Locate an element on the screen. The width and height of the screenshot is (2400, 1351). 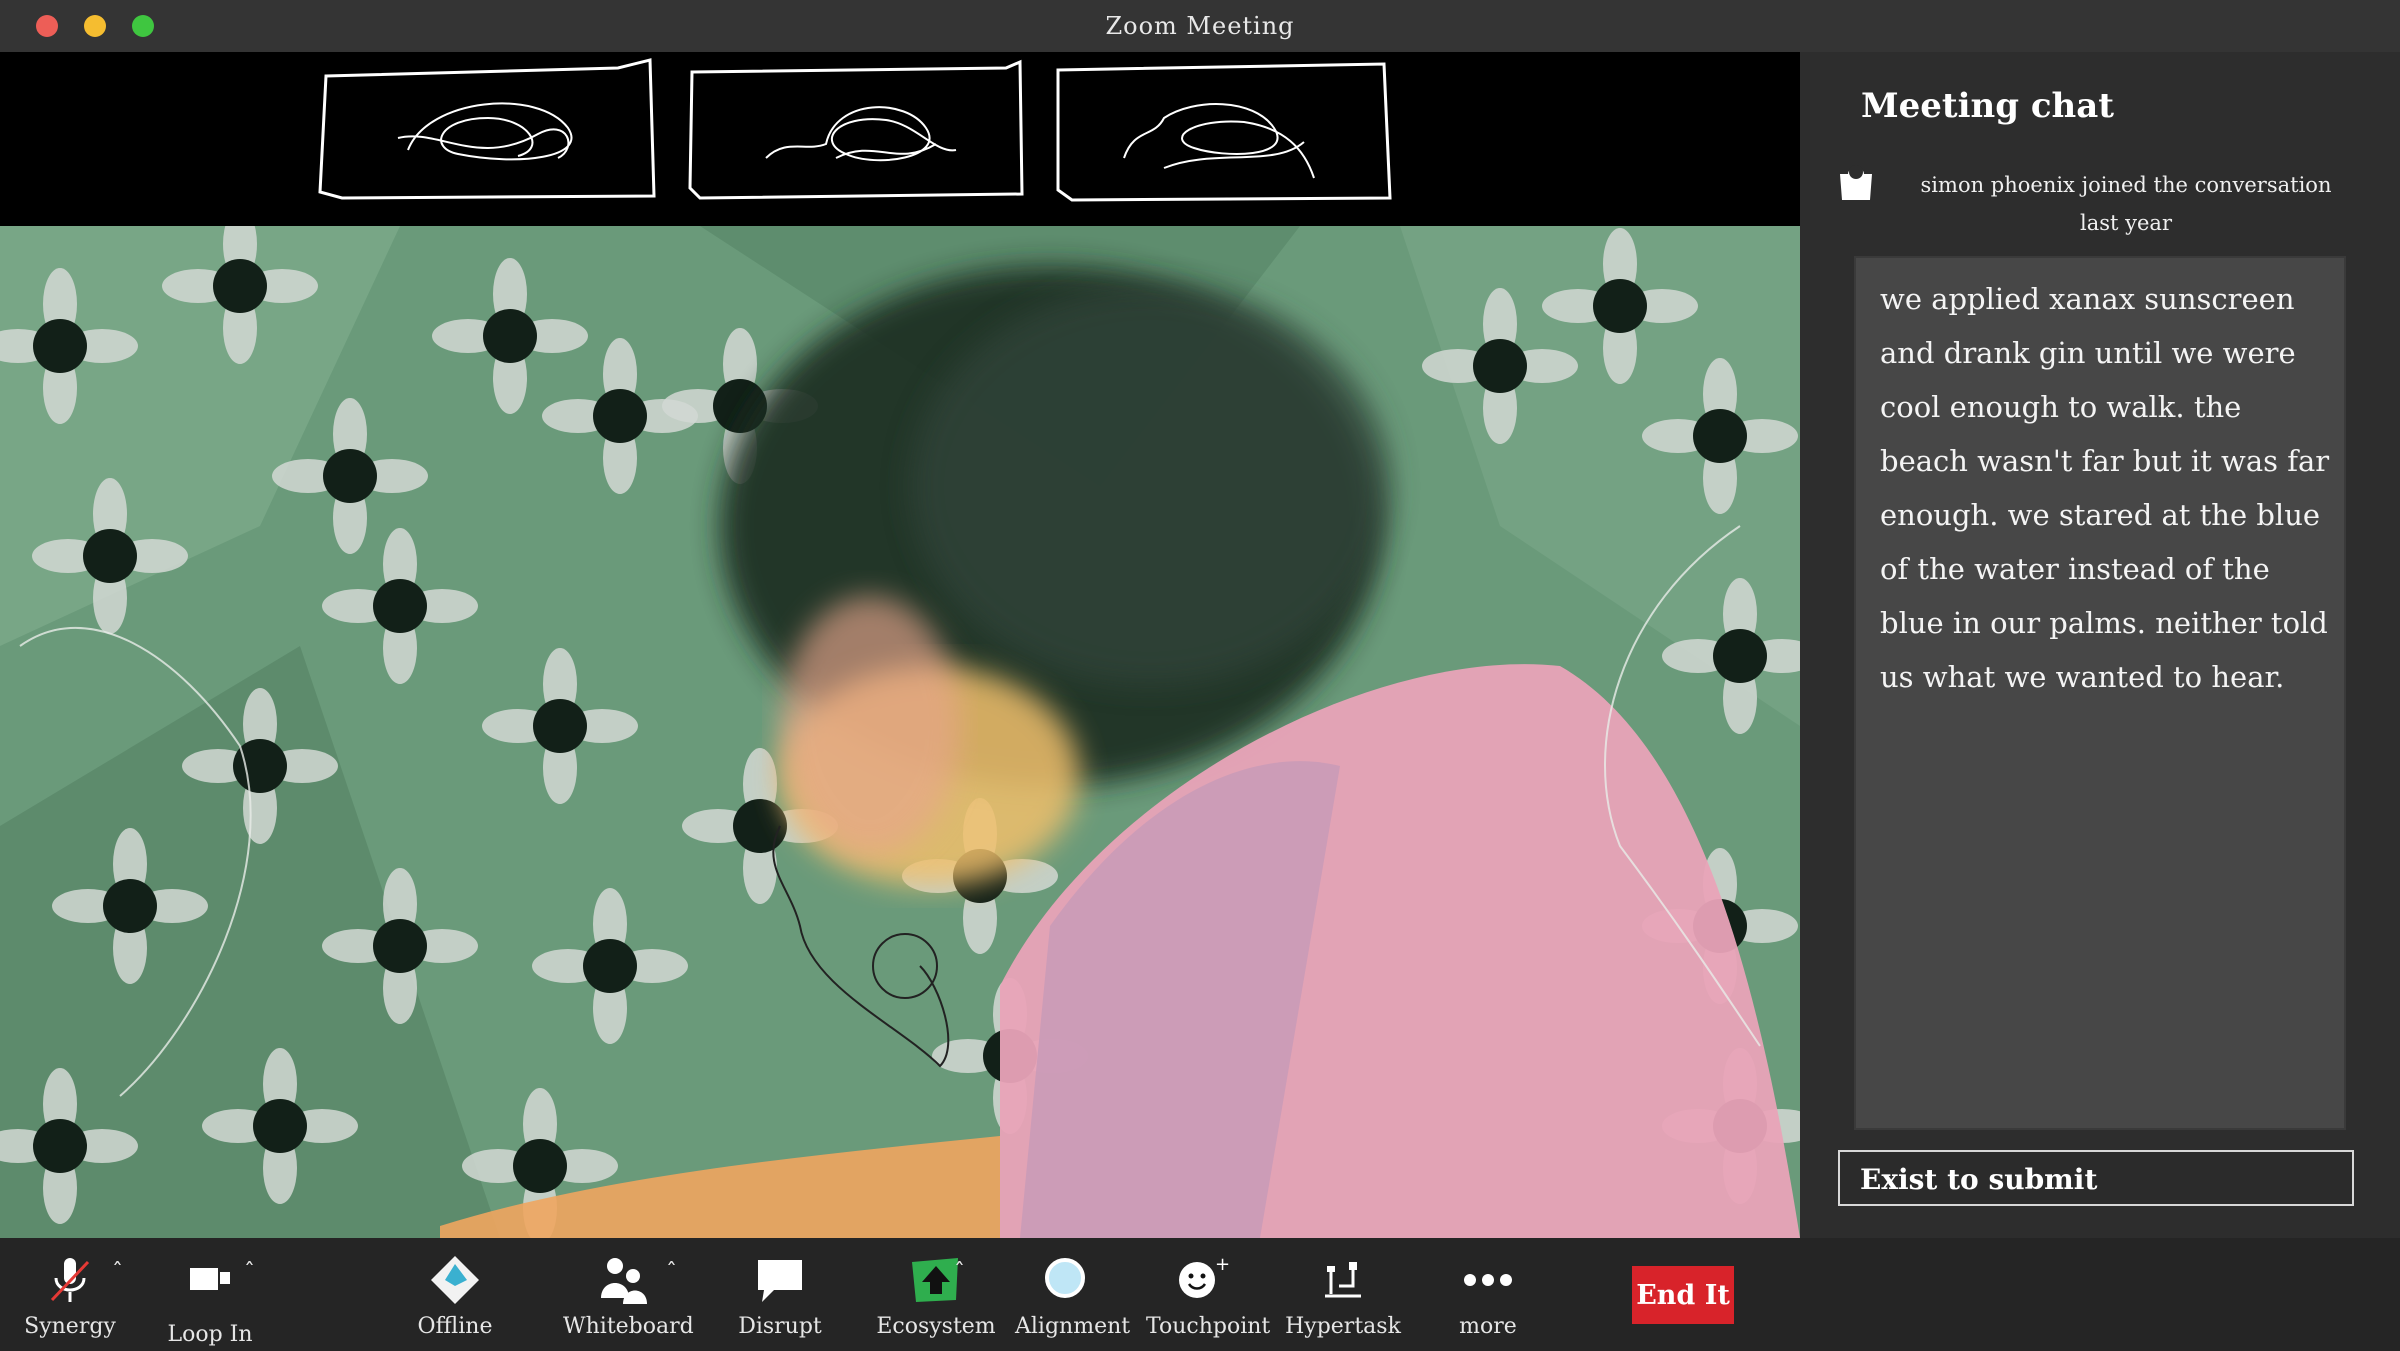
hypertask-button: Hypertask is located at coordinates (1343, 1294).